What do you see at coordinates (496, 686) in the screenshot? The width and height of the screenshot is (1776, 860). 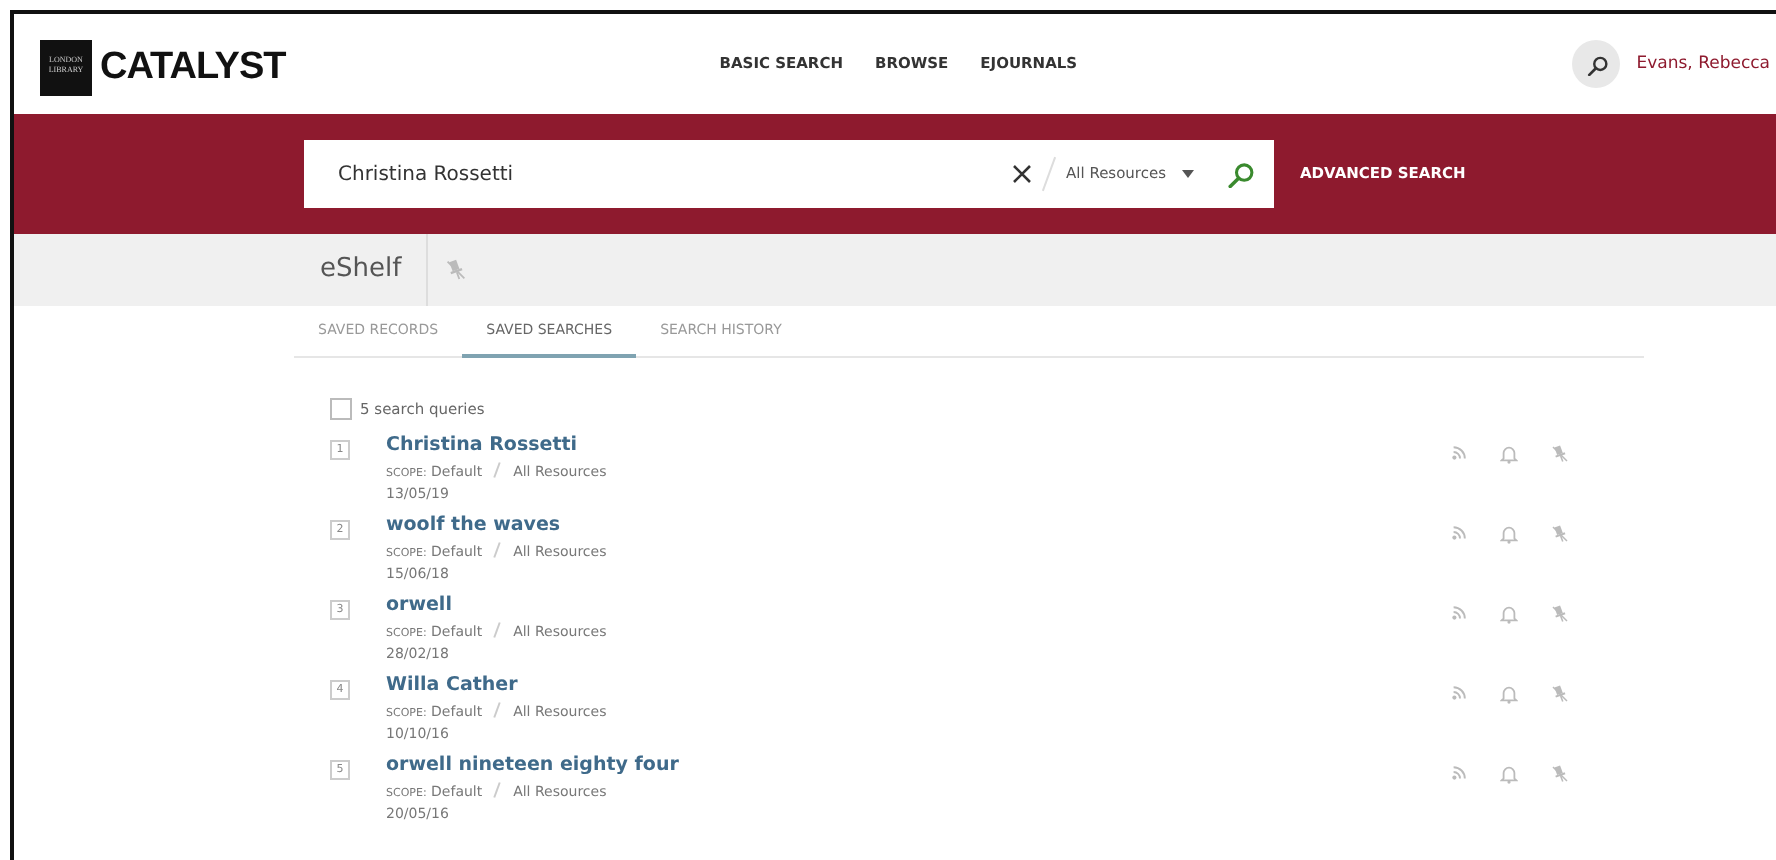 I see `query-title-link: Willa Cather` at bounding box center [496, 686].